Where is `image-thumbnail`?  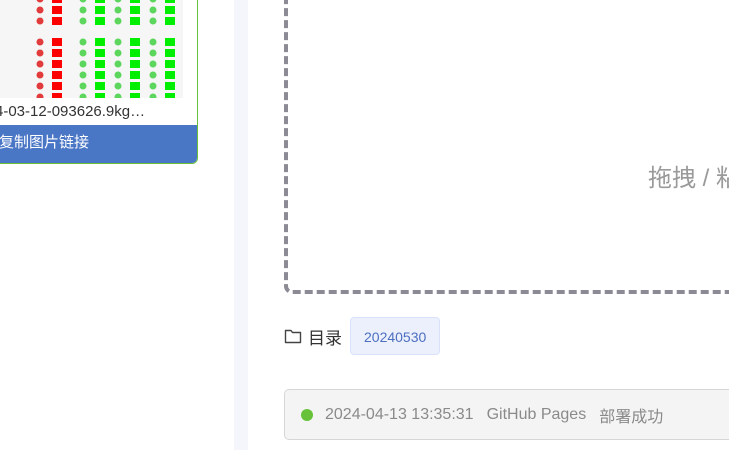
image-thumbnail is located at coordinates (98, 49).